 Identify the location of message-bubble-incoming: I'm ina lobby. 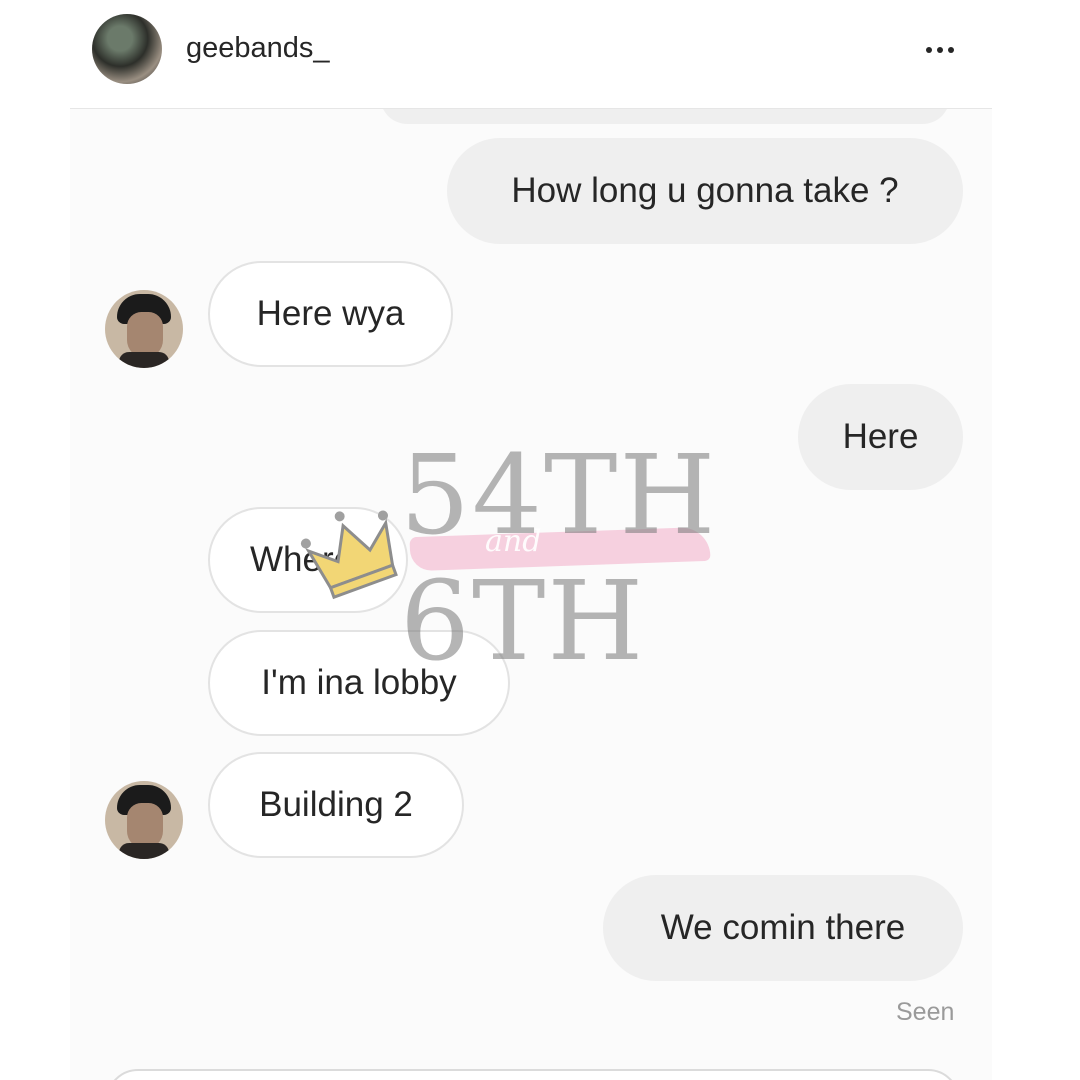
(359, 683).